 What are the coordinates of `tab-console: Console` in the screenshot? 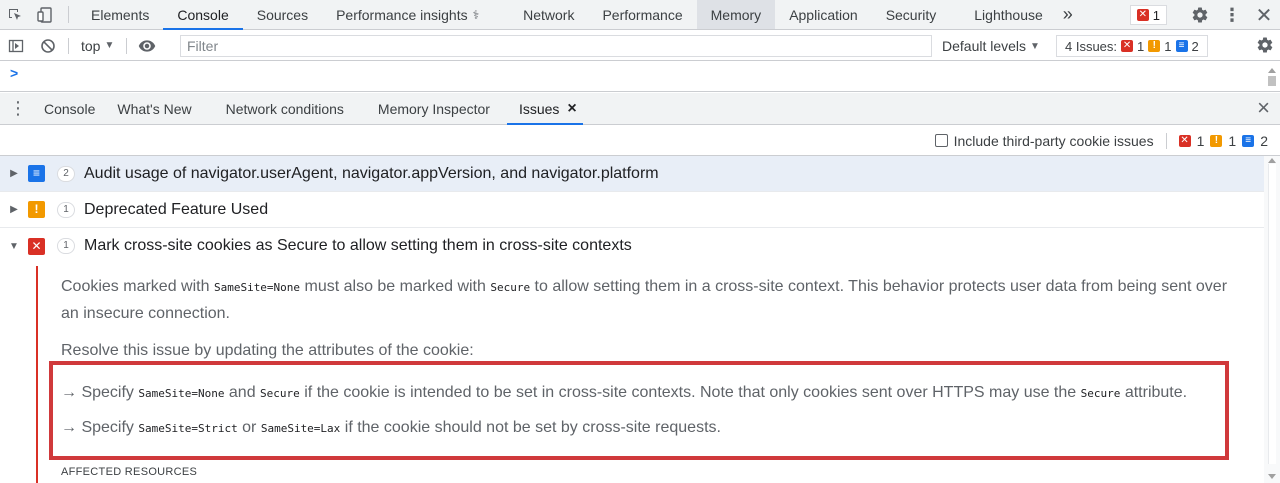 It's located at (203, 15).